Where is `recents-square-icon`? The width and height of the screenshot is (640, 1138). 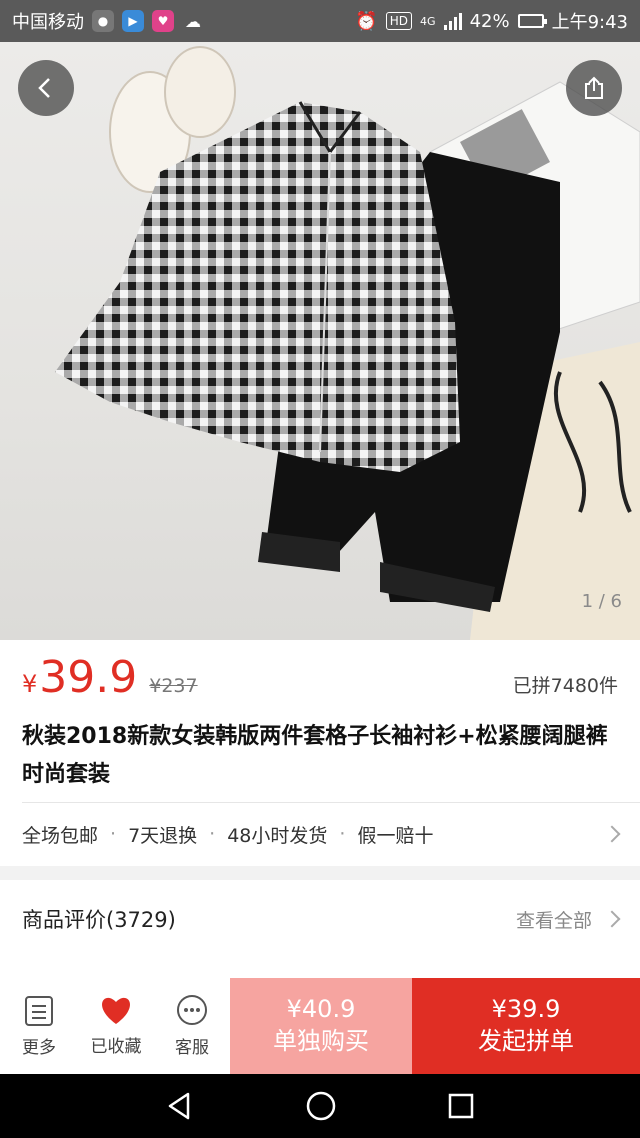 recents-square-icon is located at coordinates (461, 1106).